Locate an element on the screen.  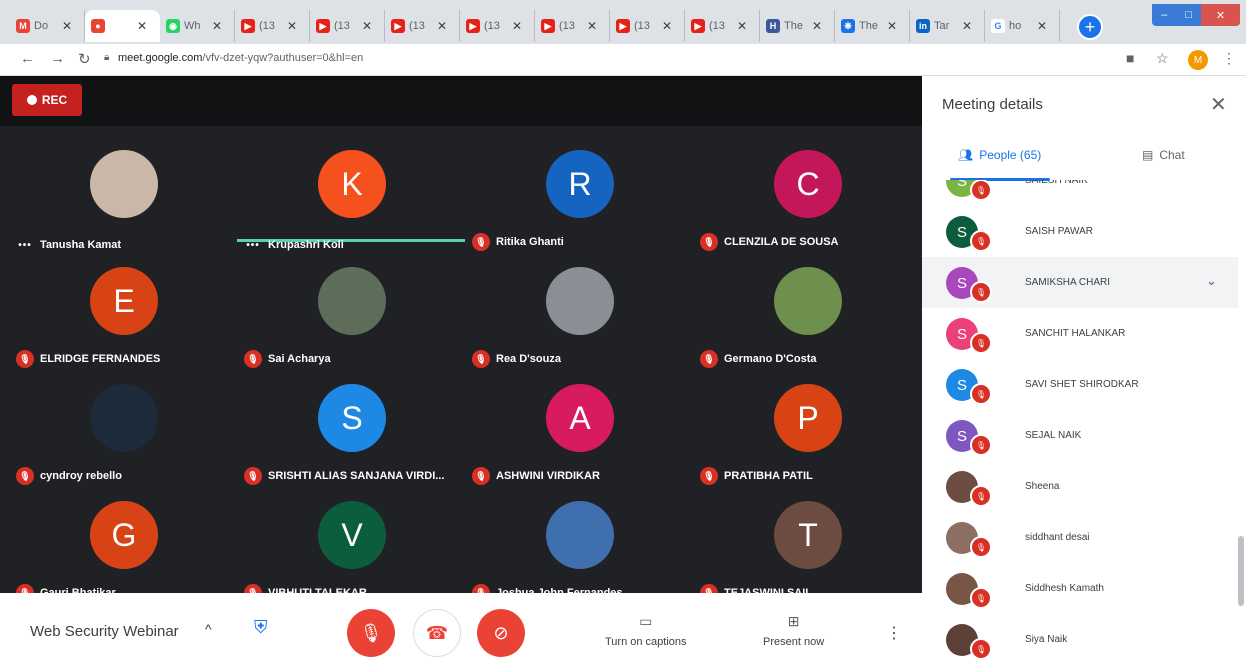
people-list-item: S 🎙︎ SAISH PAWAR is located at coordinates (1080, 231).